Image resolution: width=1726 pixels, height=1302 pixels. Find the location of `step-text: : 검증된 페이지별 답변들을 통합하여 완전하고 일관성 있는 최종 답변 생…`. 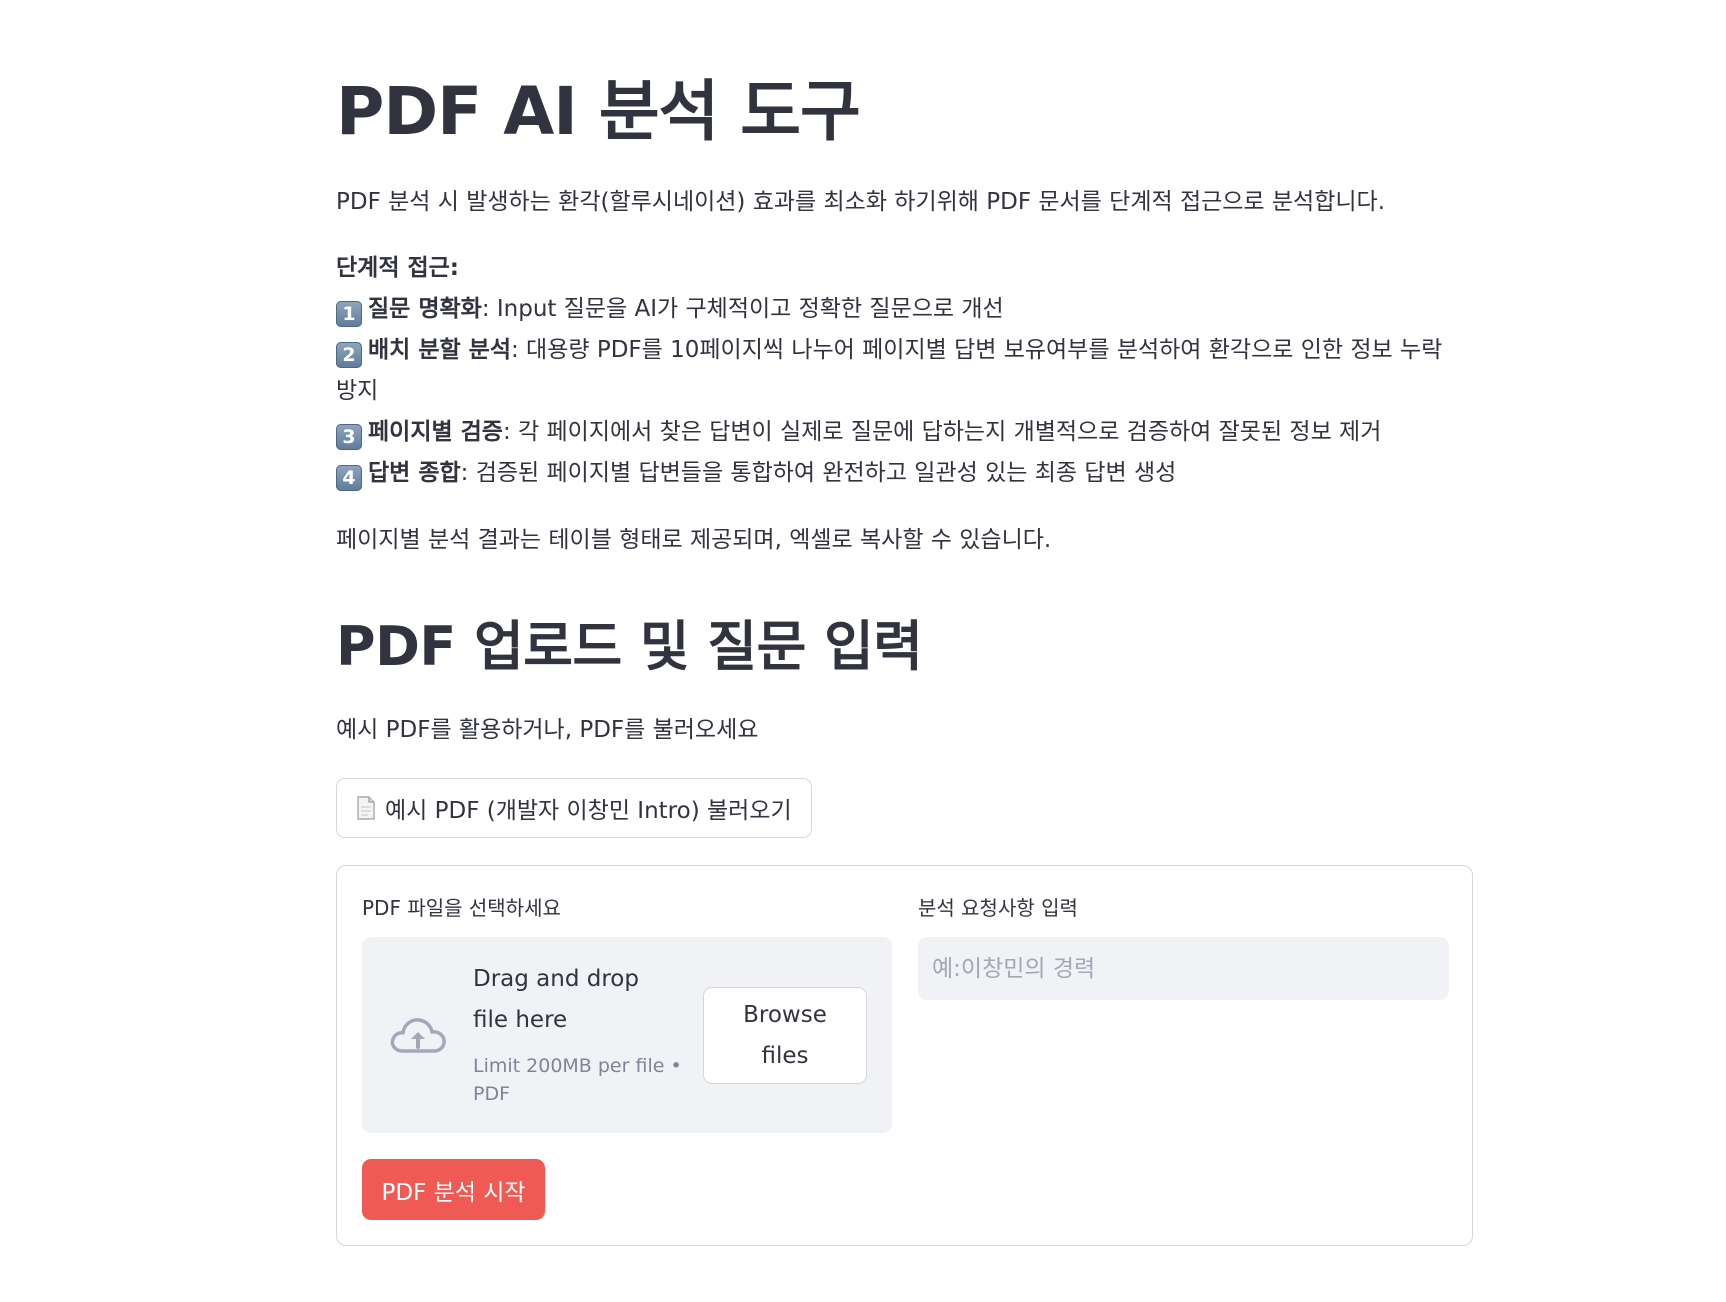

step-text: : 검증된 페이지별 답변들을 통합하여 완전하고 일관성 있는 최종 답변 생… is located at coordinates (818, 473).